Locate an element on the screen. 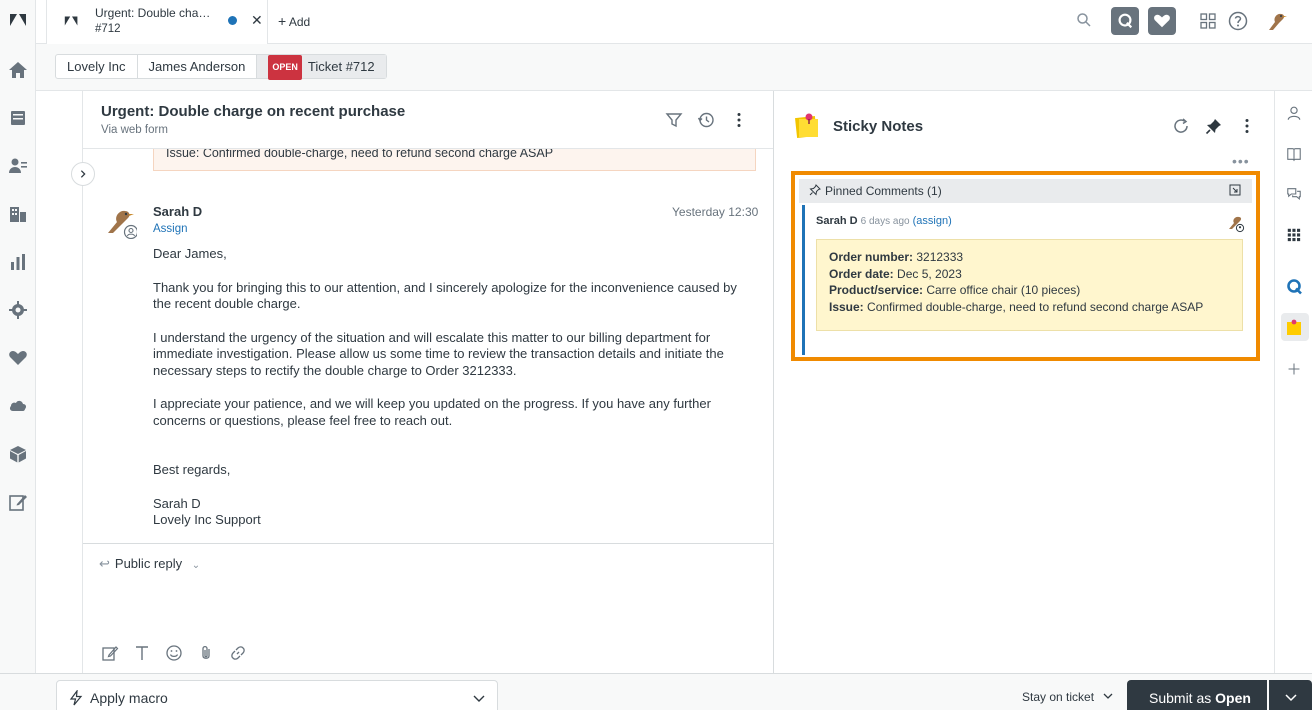 The width and height of the screenshot is (1312, 710). message-closing: Best regards, is located at coordinates (192, 469).